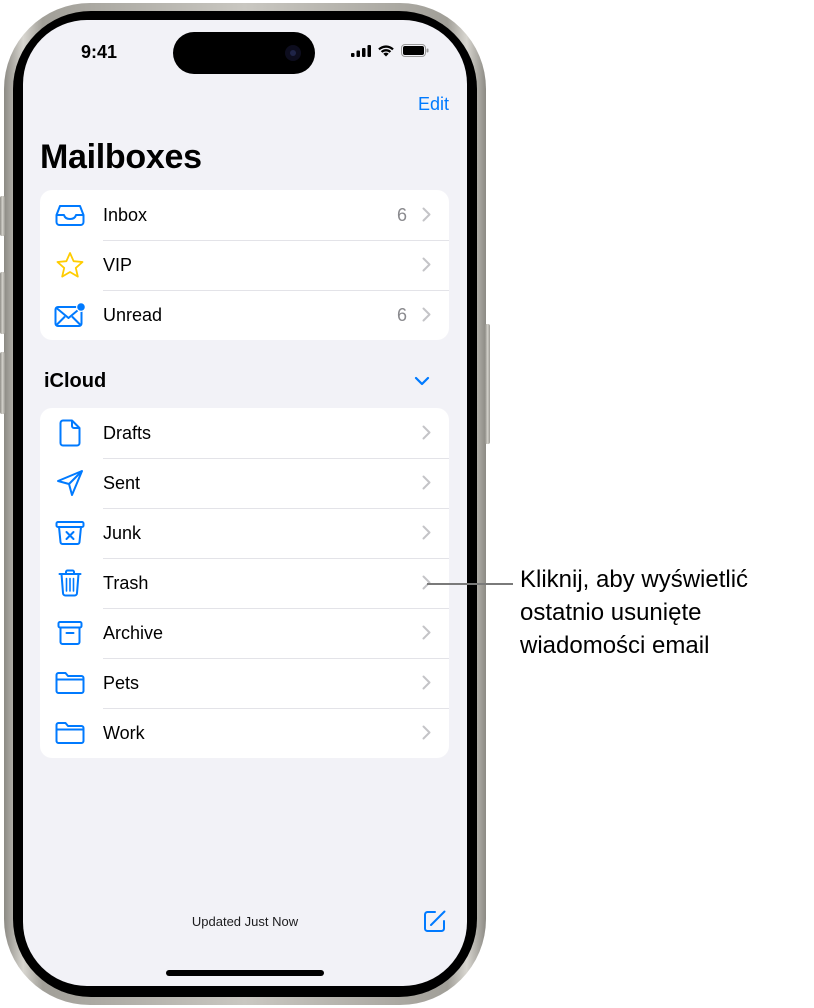 The width and height of the screenshot is (814, 1008). What do you see at coordinates (70, 315) in the screenshot?
I see `unread-envelope-icon` at bounding box center [70, 315].